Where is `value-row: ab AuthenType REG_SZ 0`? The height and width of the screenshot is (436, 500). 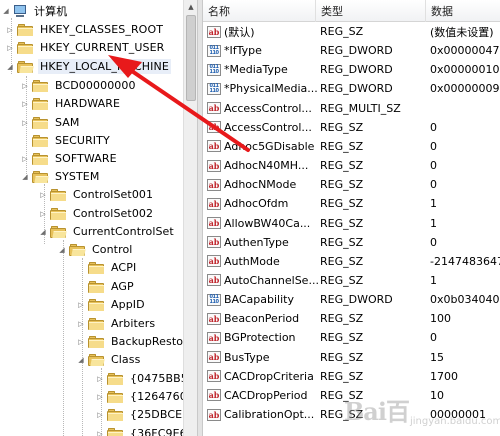 value-row: ab AuthenType REG_SZ 0 is located at coordinates (351, 242).